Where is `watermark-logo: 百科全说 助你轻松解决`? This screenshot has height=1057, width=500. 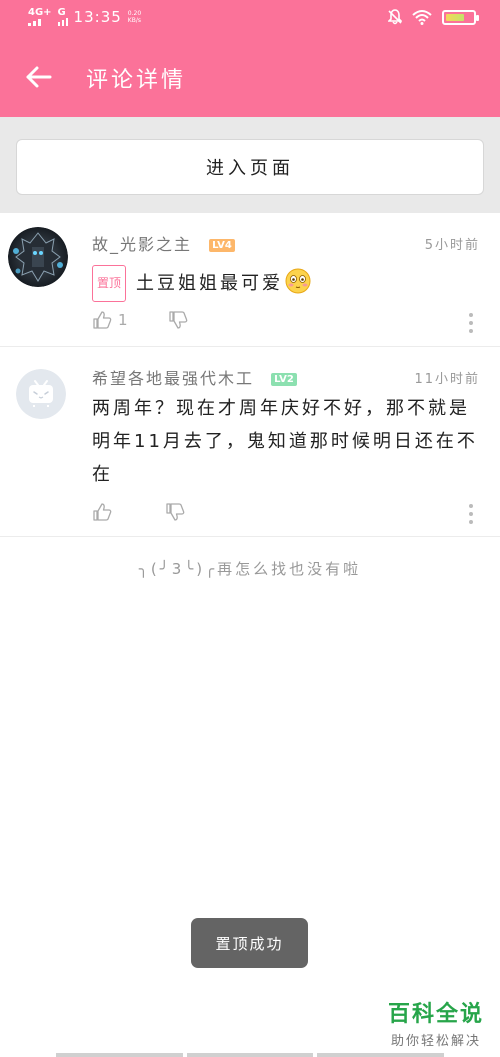
watermark-logo: 百科全说 助你轻松解决 is located at coordinates (436, 1022).